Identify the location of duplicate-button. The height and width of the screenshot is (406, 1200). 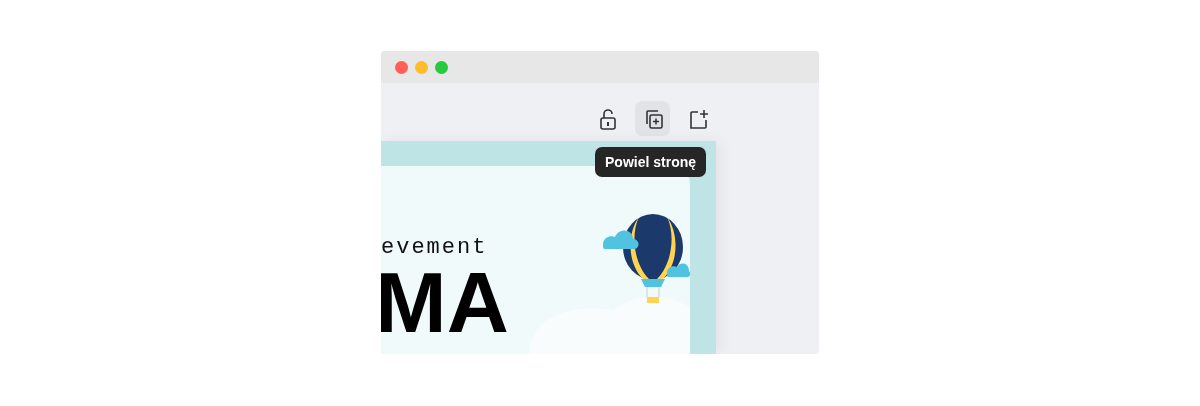
(652, 118).